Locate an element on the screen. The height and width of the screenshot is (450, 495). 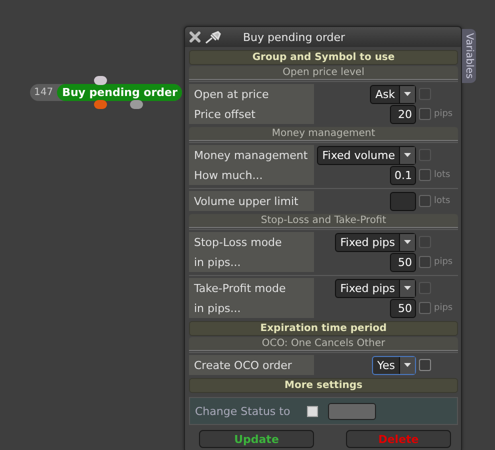
field-label: Money management is located at coordinates (251, 155).